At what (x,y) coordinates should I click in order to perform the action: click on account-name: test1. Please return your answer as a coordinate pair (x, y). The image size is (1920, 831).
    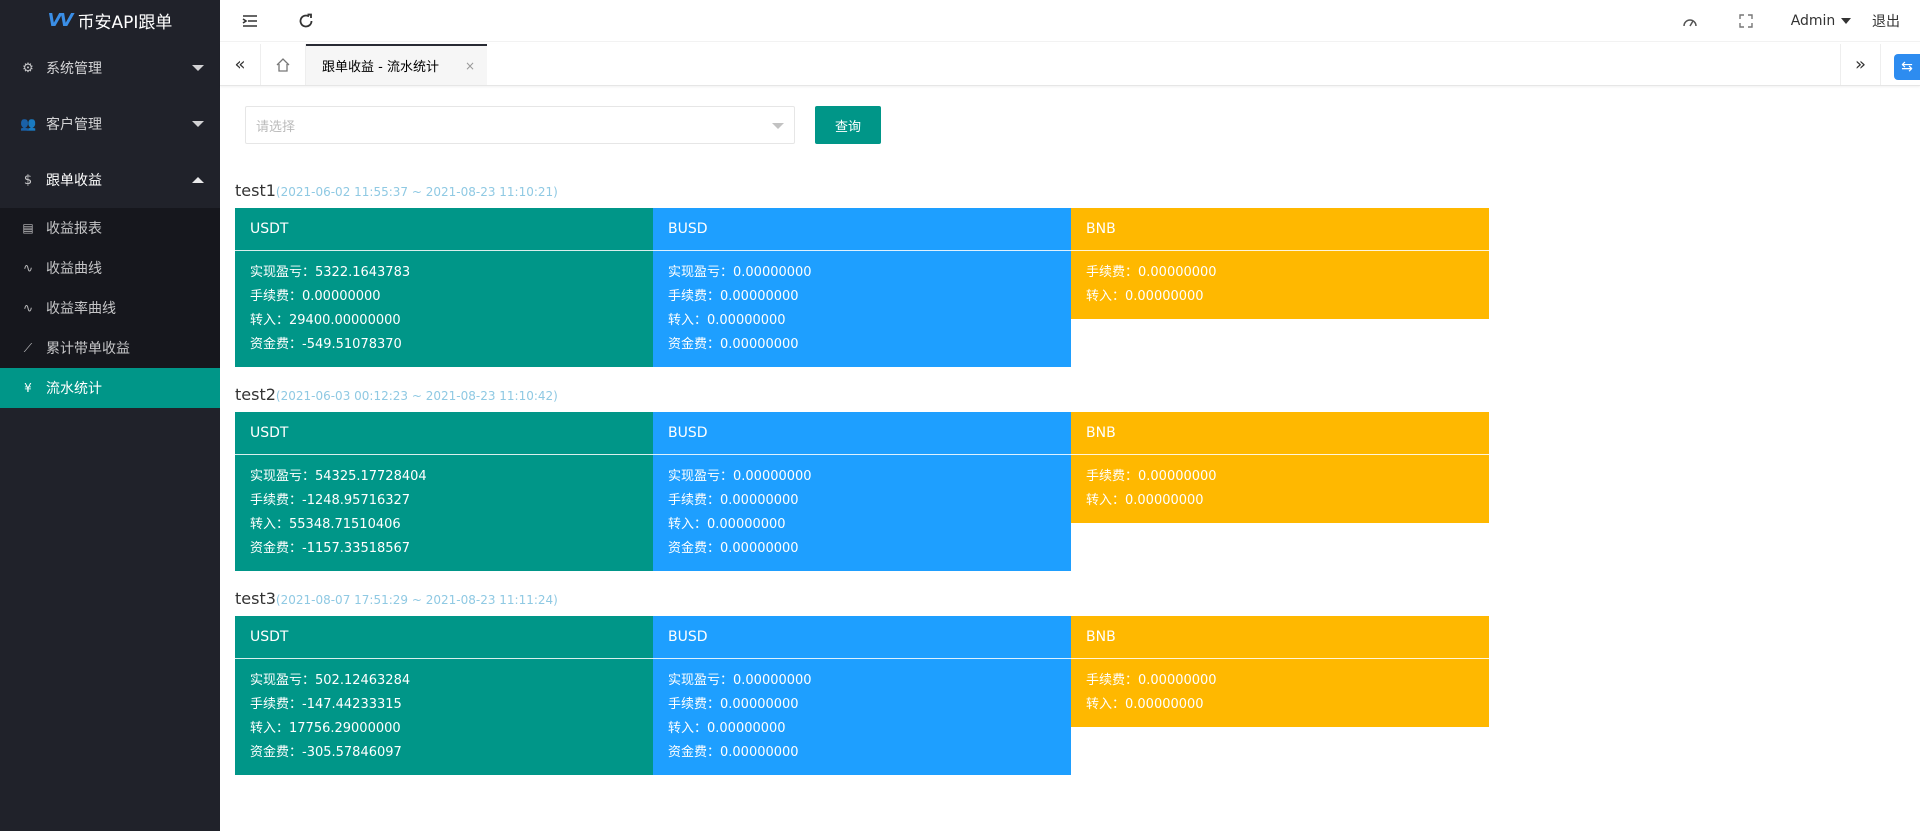
    Looking at the image, I should click on (255, 190).